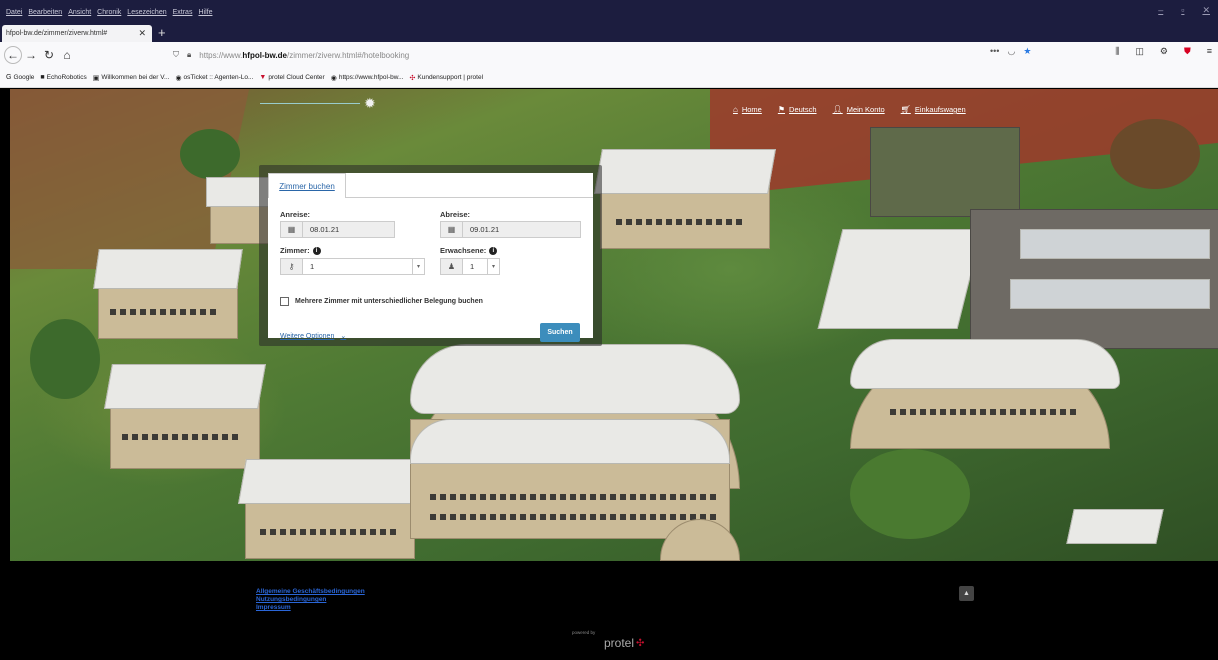  Describe the element at coordinates (310, 607) in the screenshot. I see `footer-link-impressum: Impressum` at that location.